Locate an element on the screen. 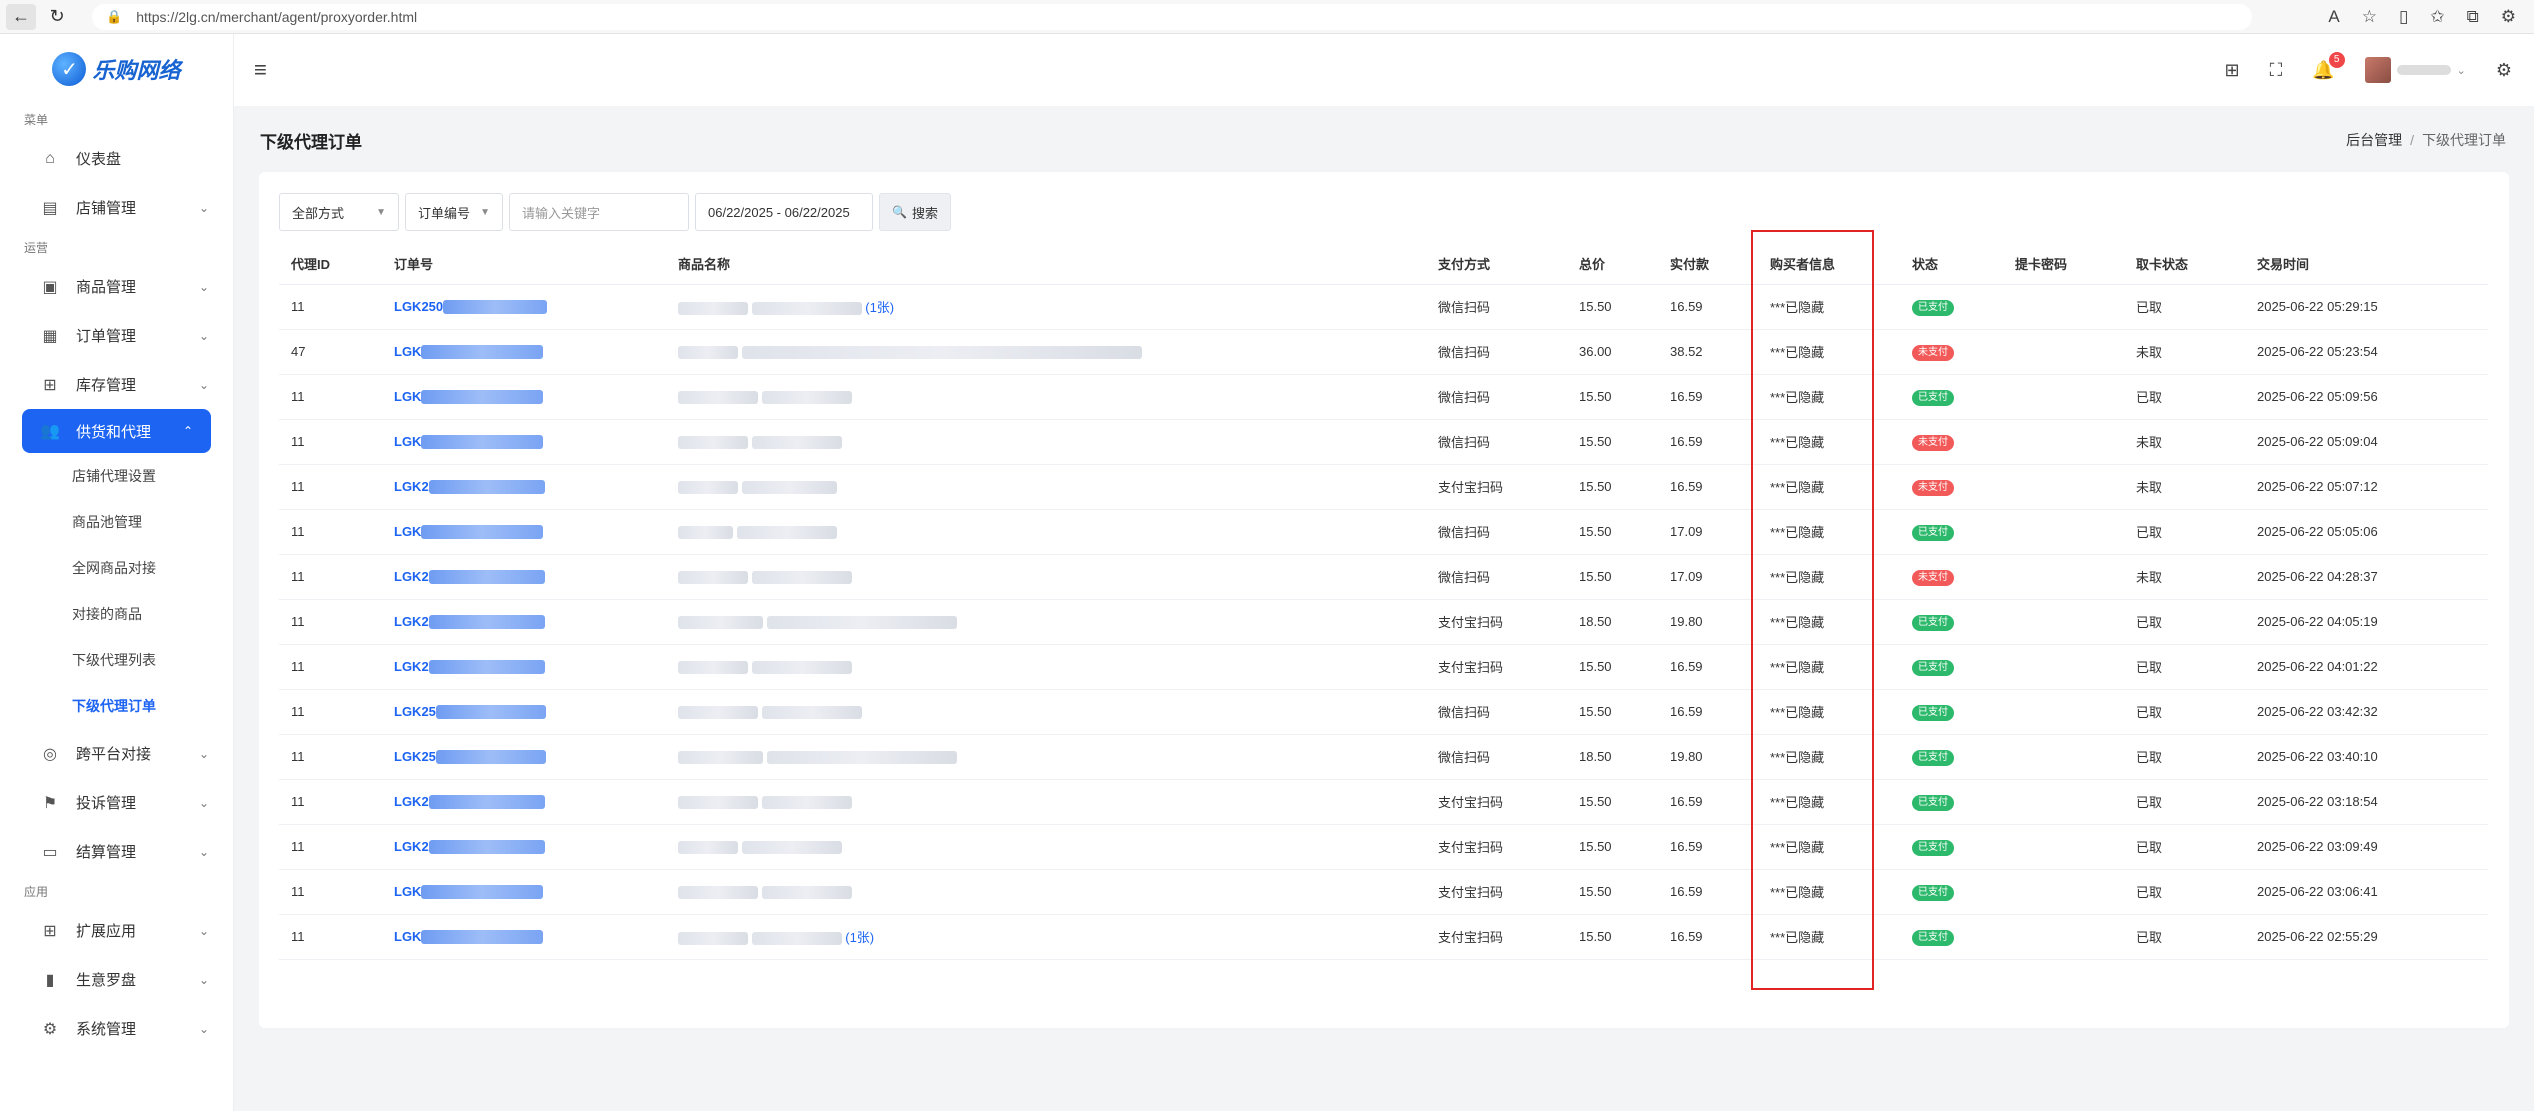 The width and height of the screenshot is (2534, 1111). payment-method-select: 全部方式 ▼ is located at coordinates (339, 212).